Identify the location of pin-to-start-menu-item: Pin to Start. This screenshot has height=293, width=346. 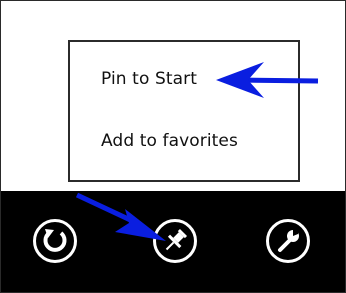
(149, 79).